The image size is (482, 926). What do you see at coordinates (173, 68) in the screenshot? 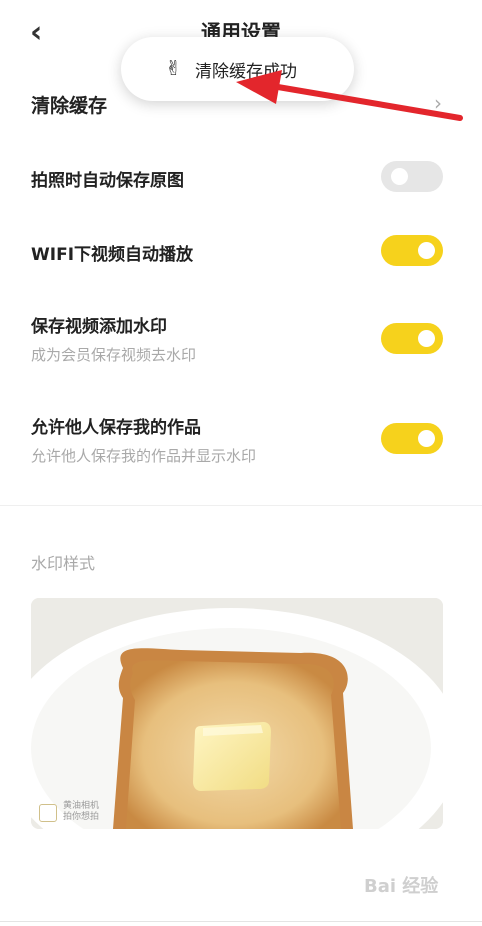
I see `victory-hand-icon: ✌` at bounding box center [173, 68].